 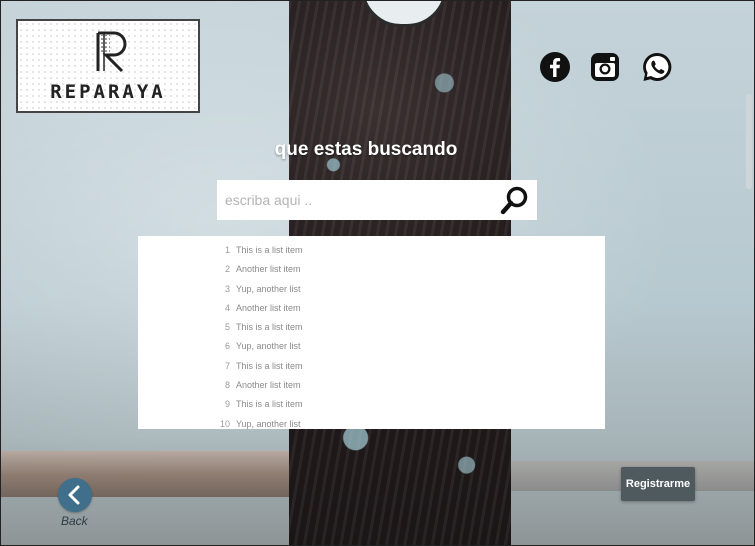 I want to click on list-item-number: 6, so click(x=227, y=346).